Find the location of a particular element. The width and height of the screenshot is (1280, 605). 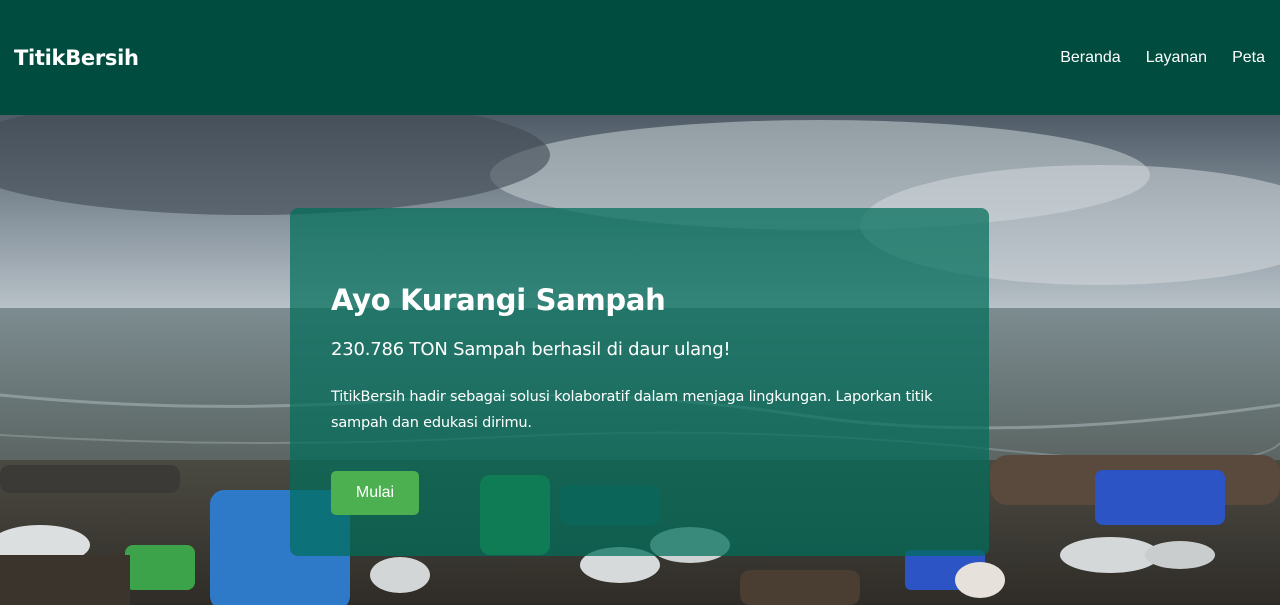

nav-link-layanan: Layanan is located at coordinates (1176, 58).